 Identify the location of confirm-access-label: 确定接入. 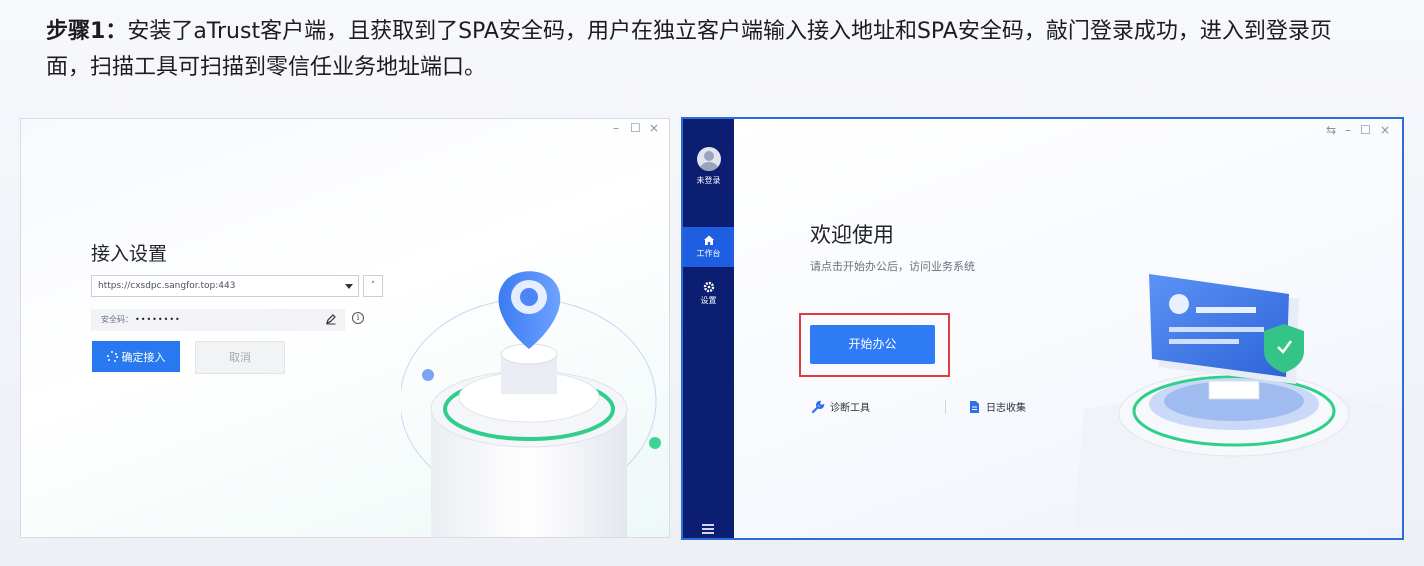
(143, 357).